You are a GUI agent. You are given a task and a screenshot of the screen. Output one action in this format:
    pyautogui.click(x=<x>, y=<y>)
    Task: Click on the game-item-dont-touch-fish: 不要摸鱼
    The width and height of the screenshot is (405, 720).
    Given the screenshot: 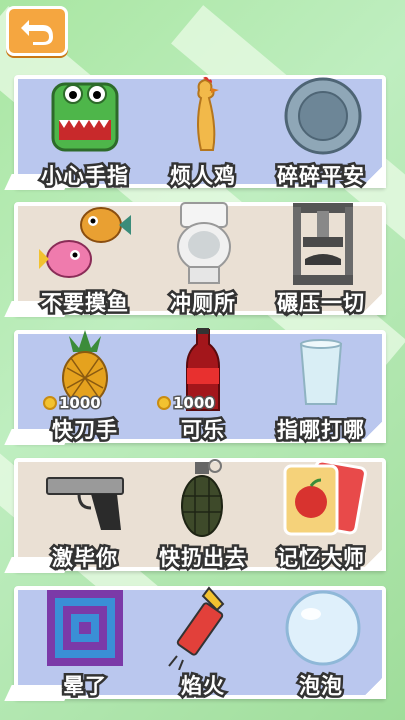 What is the action you would take?
    pyautogui.click(x=85, y=258)
    